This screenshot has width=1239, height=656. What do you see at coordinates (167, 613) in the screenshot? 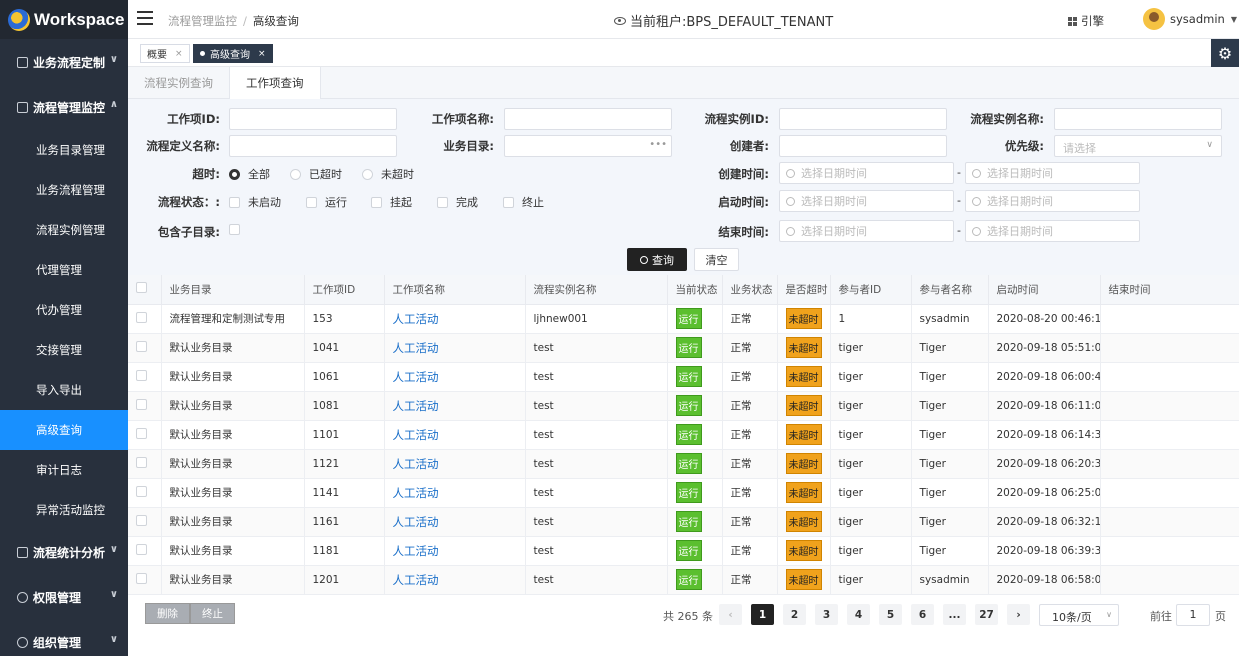
I see `delete-button: 删除` at bounding box center [167, 613].